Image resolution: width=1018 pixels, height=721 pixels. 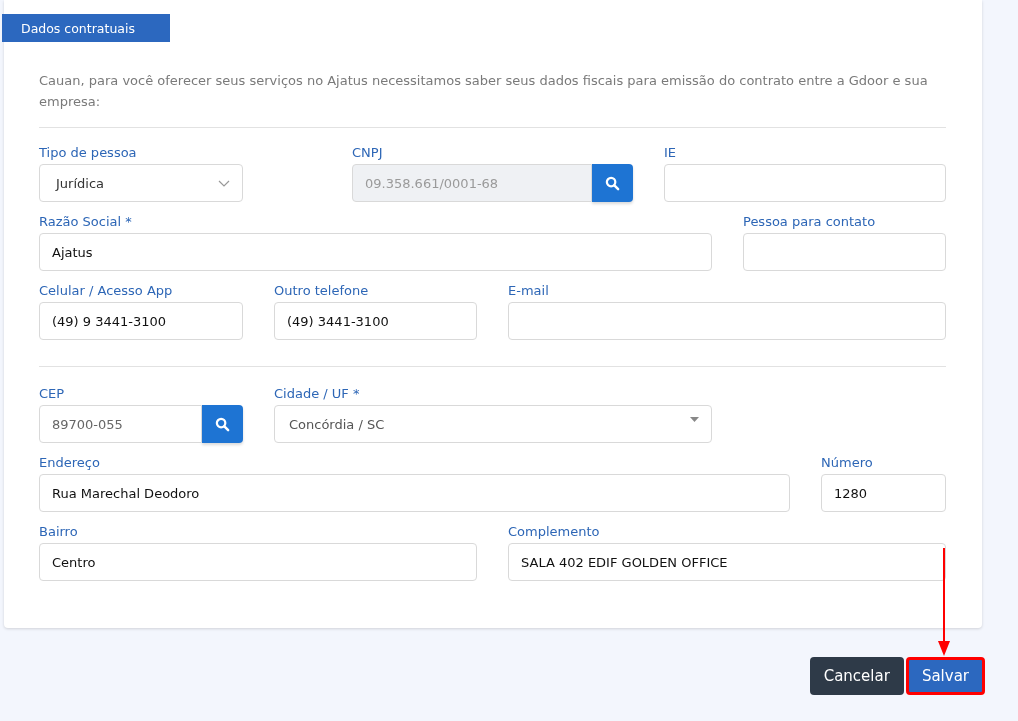 I want to click on cancel-button: Cancelar, so click(x=856, y=676).